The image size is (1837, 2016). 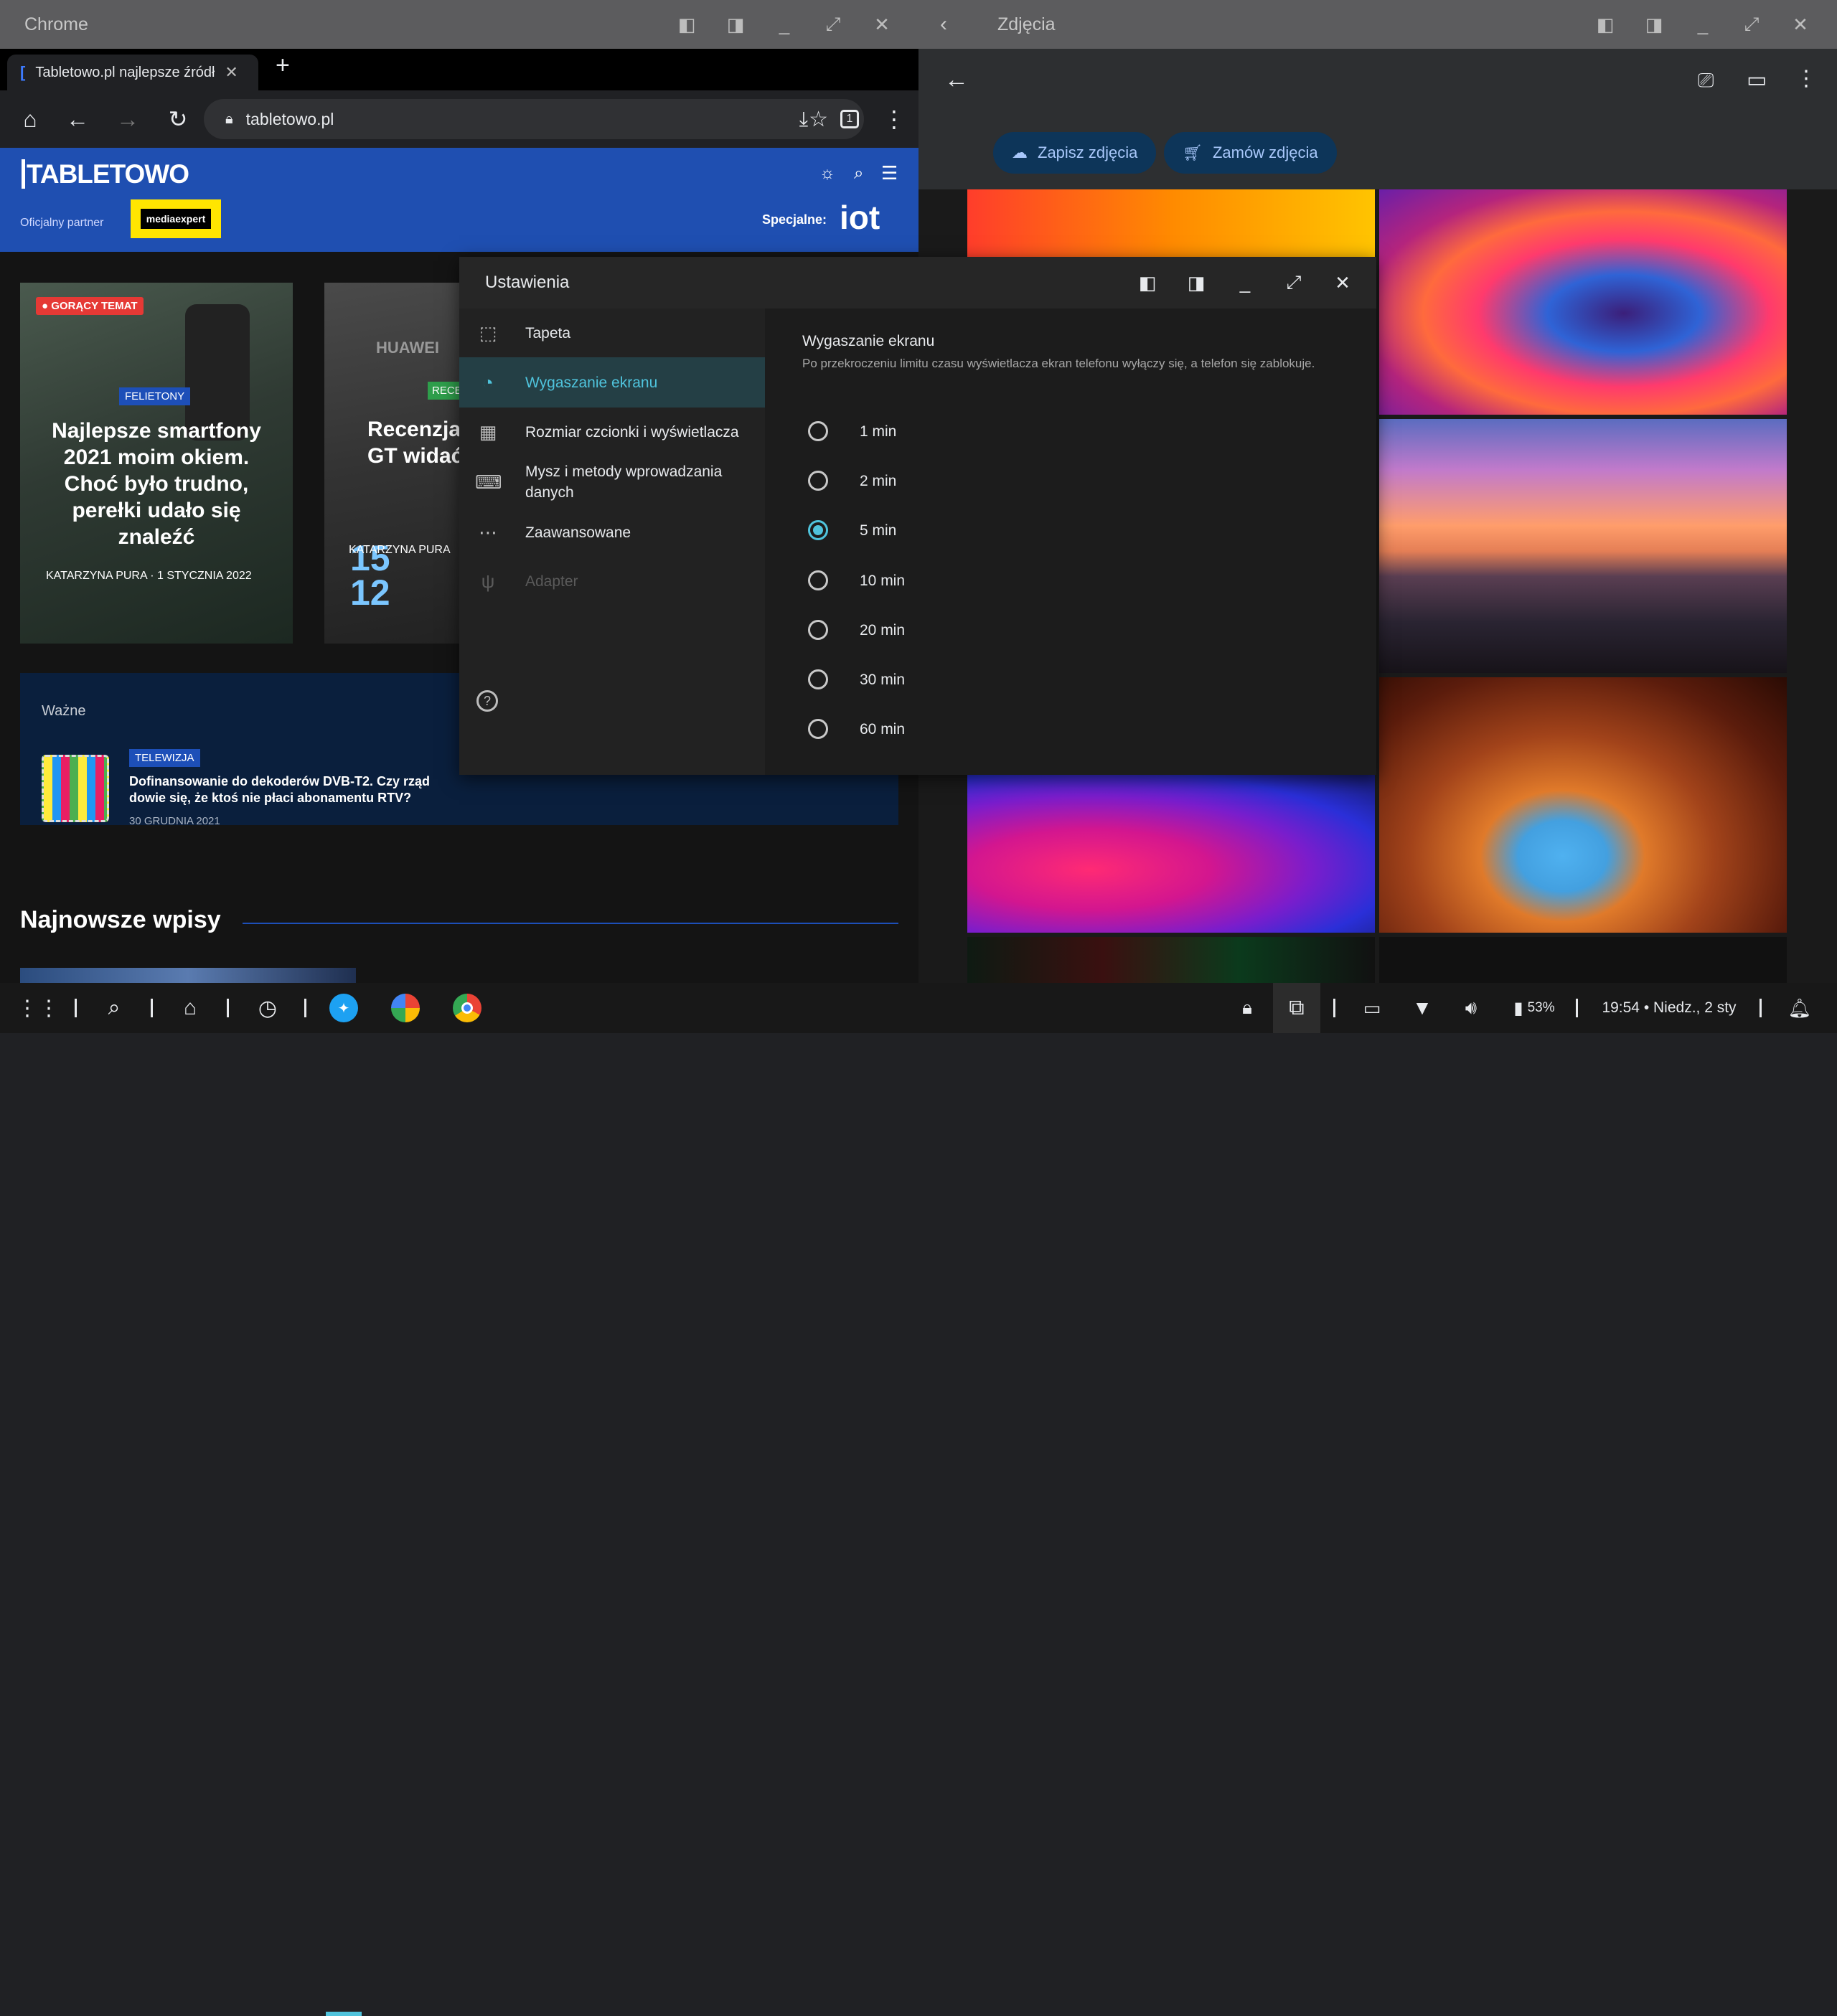 What do you see at coordinates (188, 976) in the screenshot?
I see `latest-article-thumbnail` at bounding box center [188, 976].